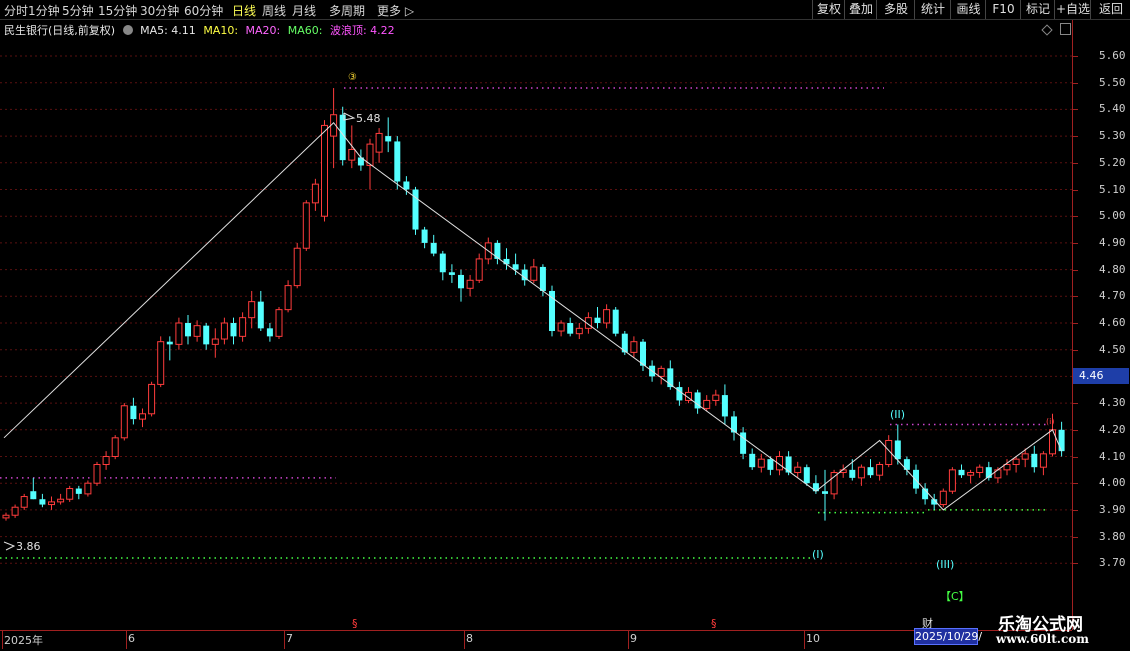 The width and height of the screenshot is (1130, 651). I want to click on low-arrow-icon, so click(9, 546).